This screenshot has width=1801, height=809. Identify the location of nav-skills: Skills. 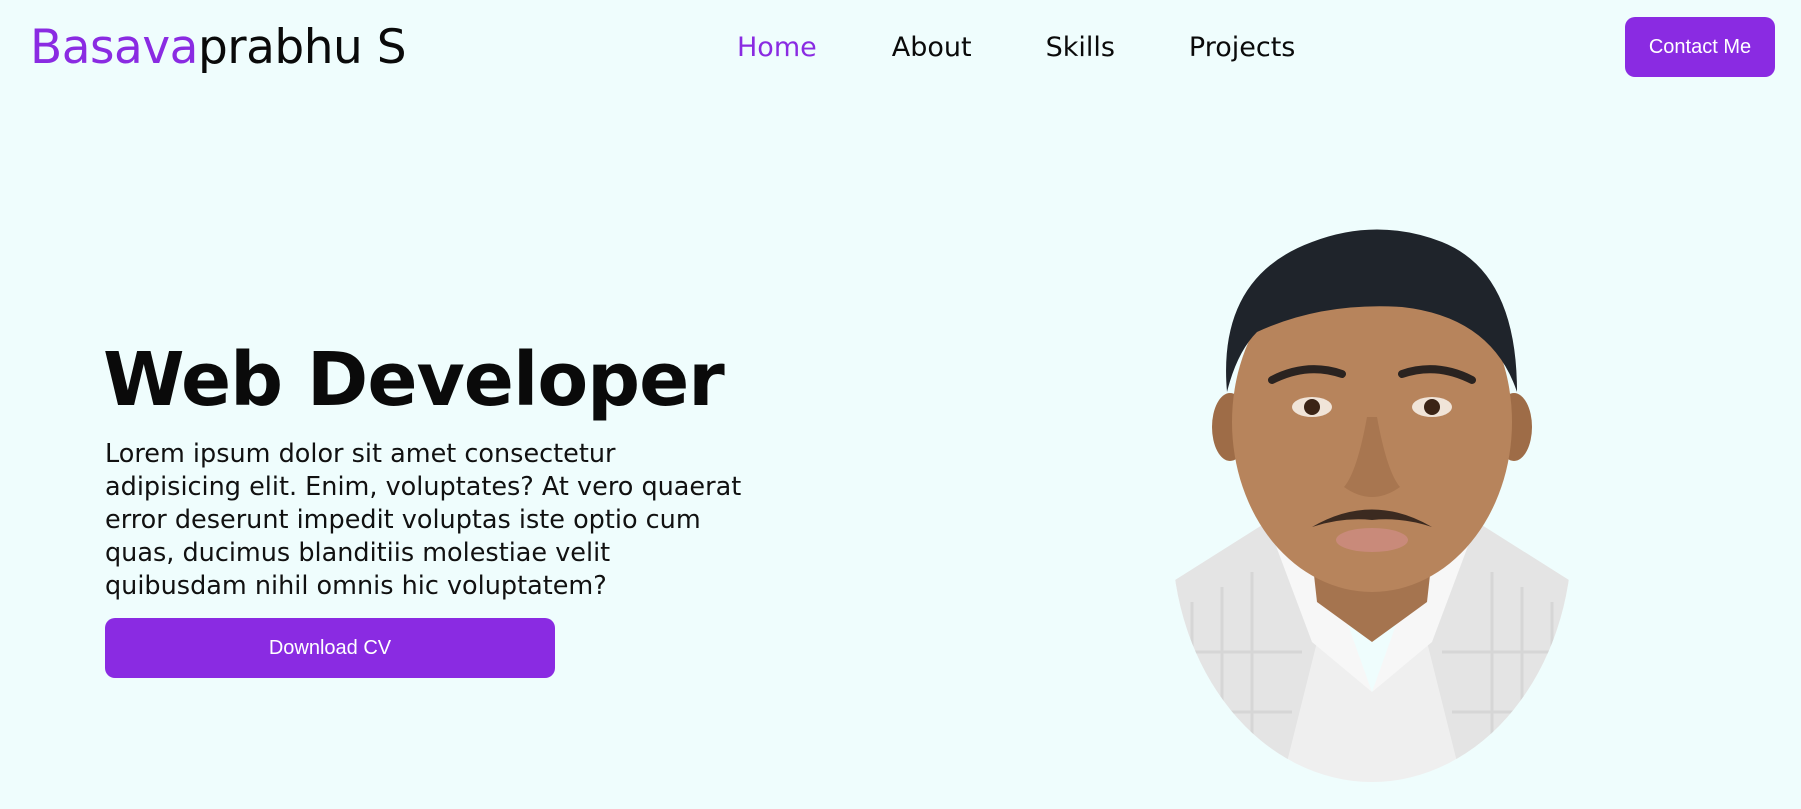
(1080, 48).